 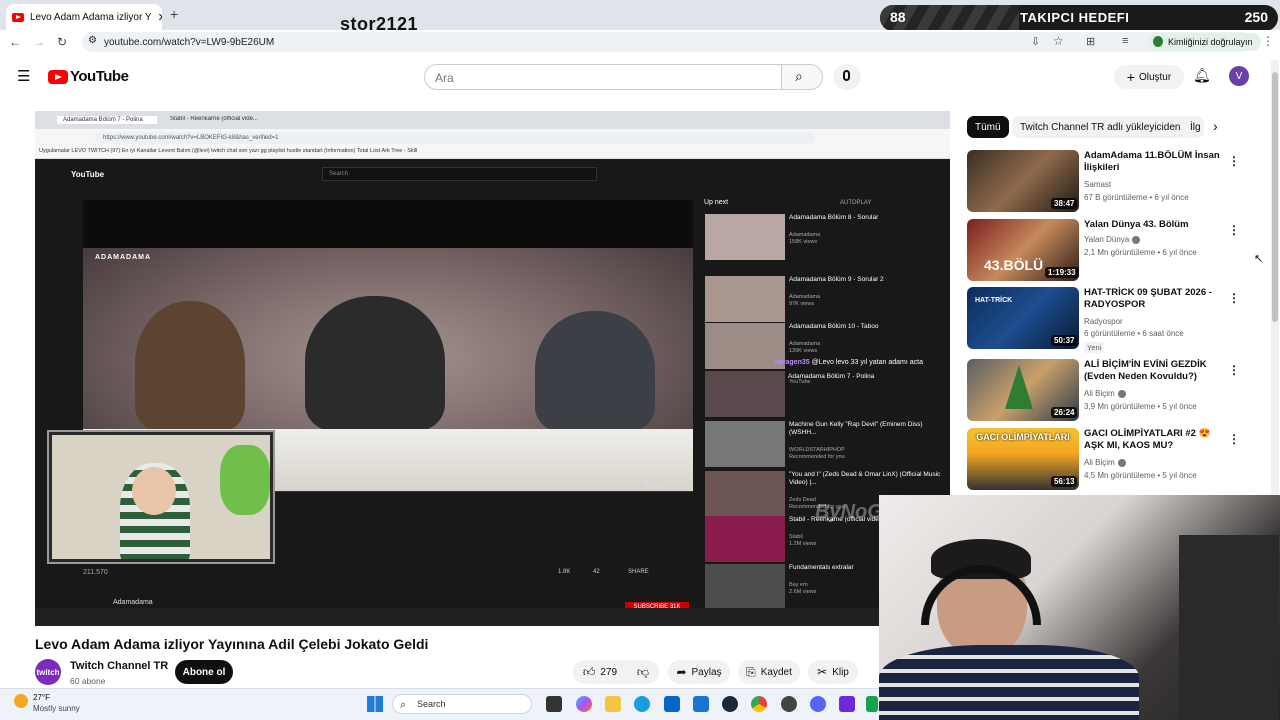 I want to click on channel-name: Twitch Channel TR, so click(x=119, y=666).